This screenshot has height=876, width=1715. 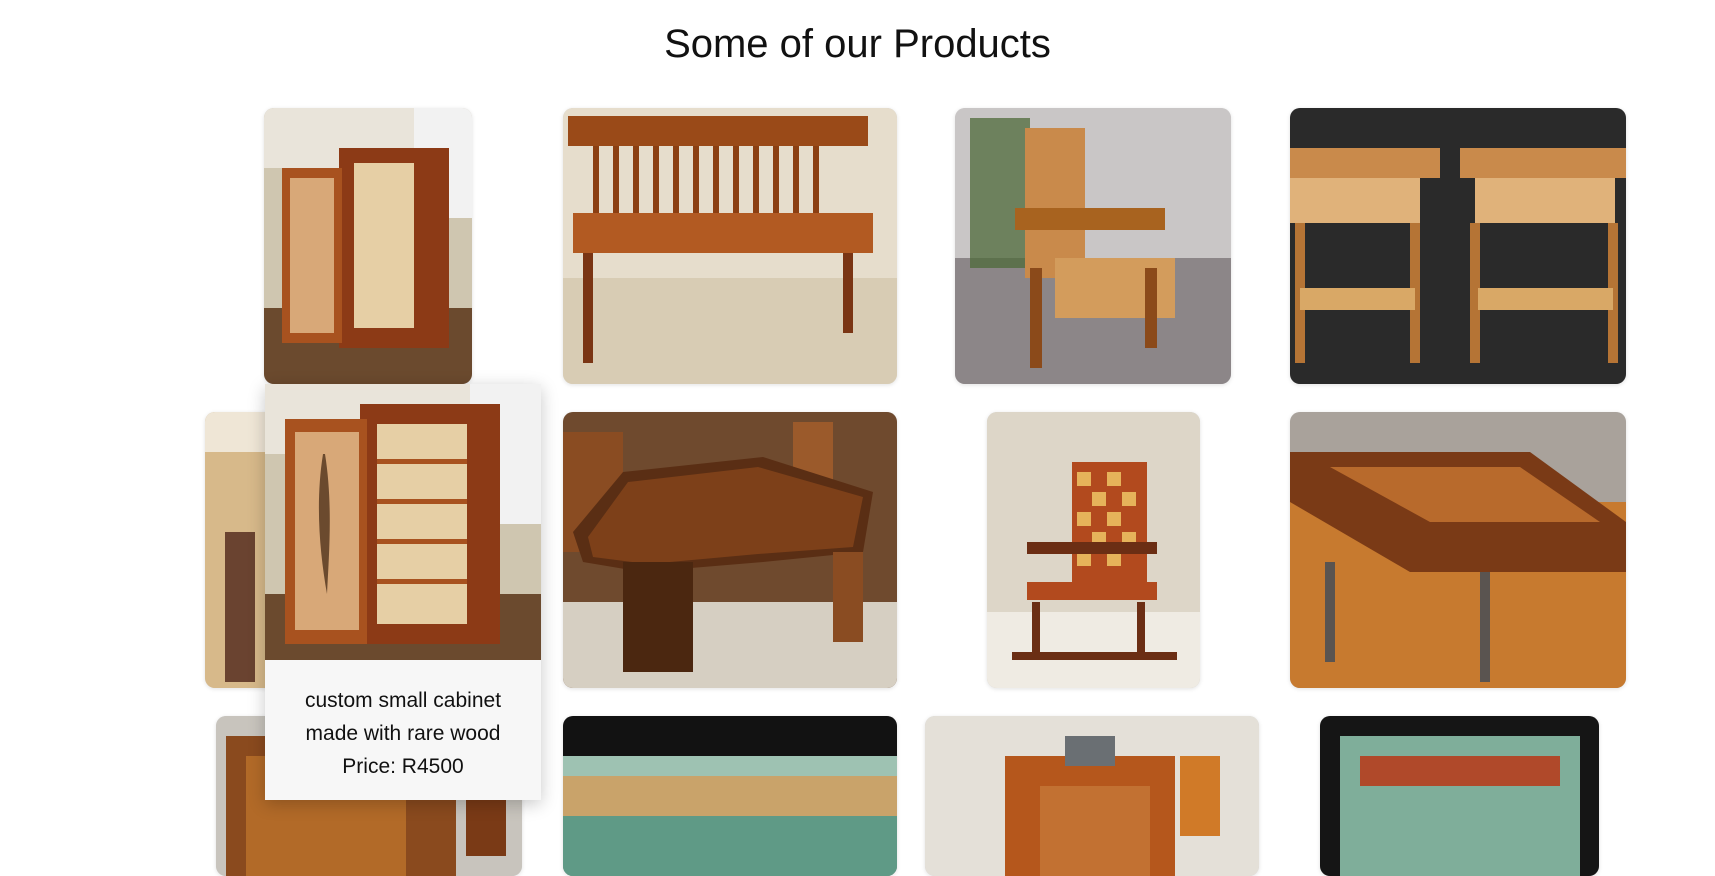 I want to click on product-hover-image, so click(x=403, y=522).